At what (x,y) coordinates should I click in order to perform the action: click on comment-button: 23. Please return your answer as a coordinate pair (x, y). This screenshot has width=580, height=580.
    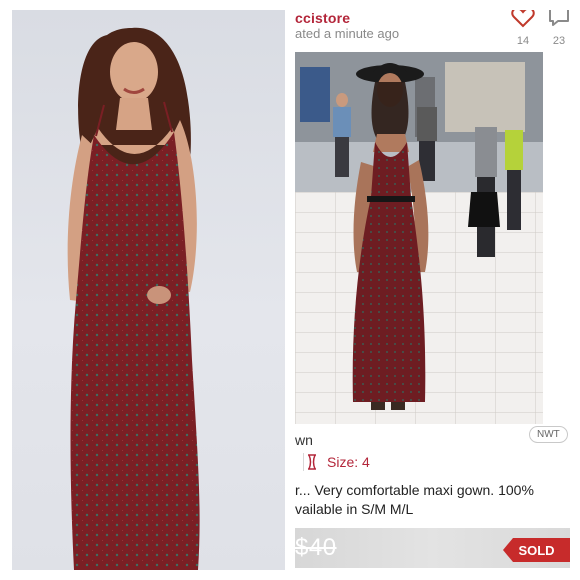
    Looking at the image, I should click on (557, 28).